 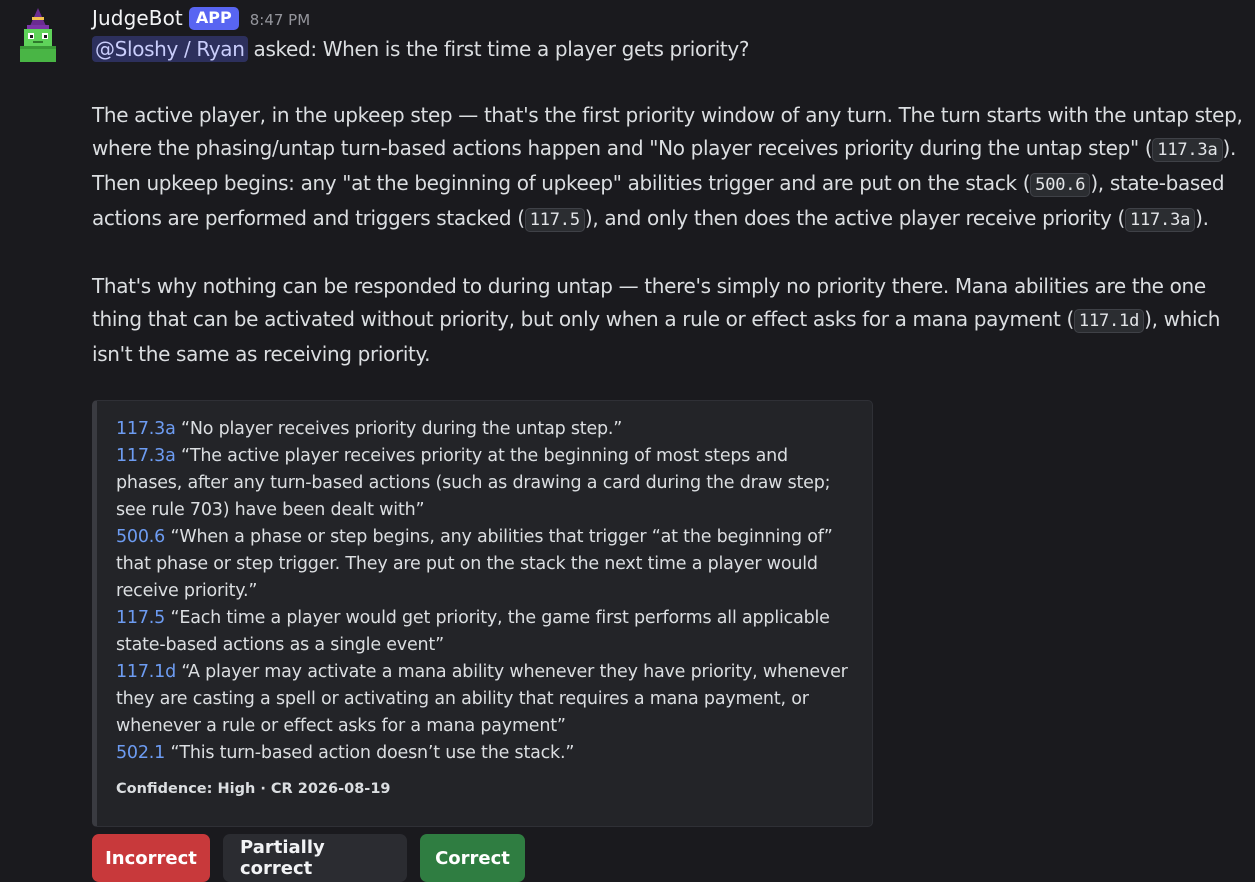 What do you see at coordinates (151, 858) in the screenshot?
I see `incorrect-button: Incorrect` at bounding box center [151, 858].